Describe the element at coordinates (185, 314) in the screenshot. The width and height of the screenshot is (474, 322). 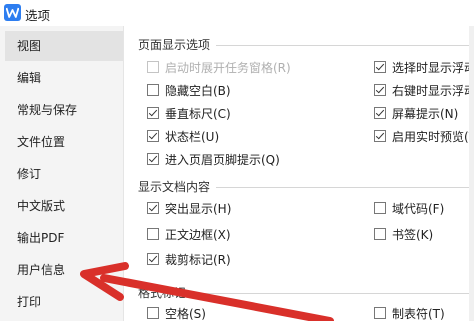
I see `option-label: 空格(S)` at that location.